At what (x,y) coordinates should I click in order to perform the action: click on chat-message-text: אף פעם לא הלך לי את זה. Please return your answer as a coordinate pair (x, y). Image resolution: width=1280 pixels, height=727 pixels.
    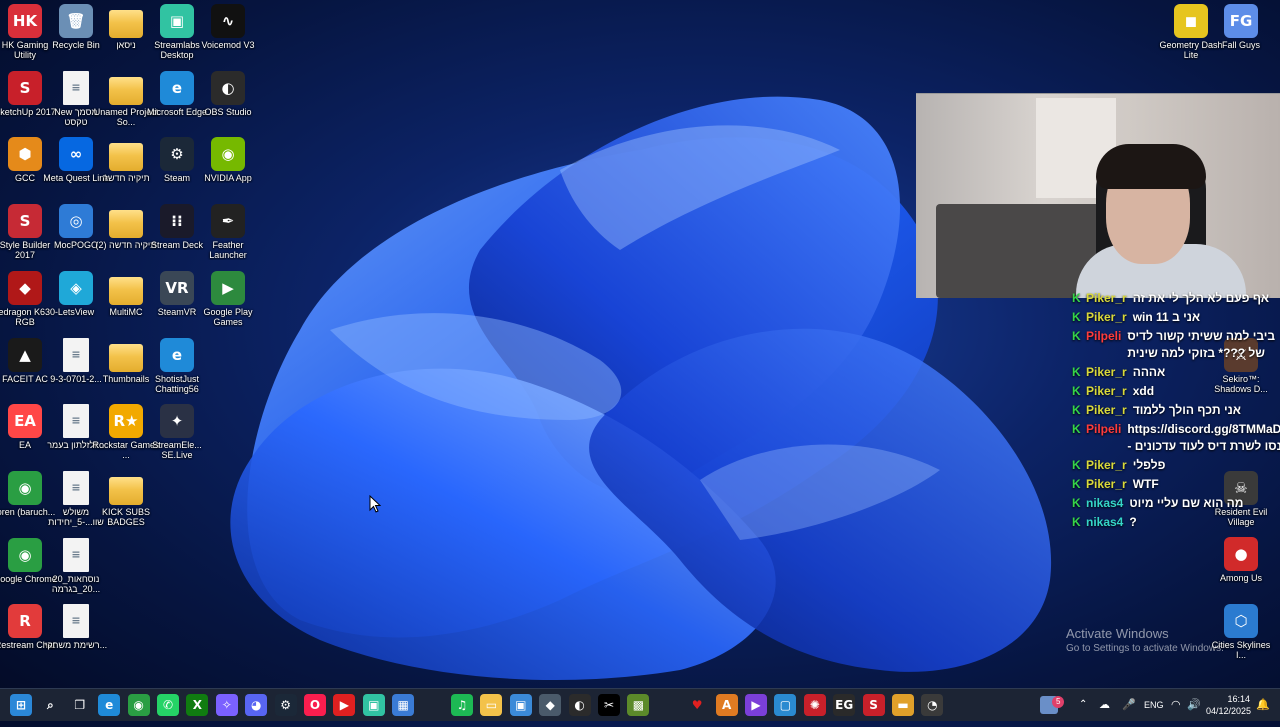
    Looking at the image, I should click on (1201, 298).